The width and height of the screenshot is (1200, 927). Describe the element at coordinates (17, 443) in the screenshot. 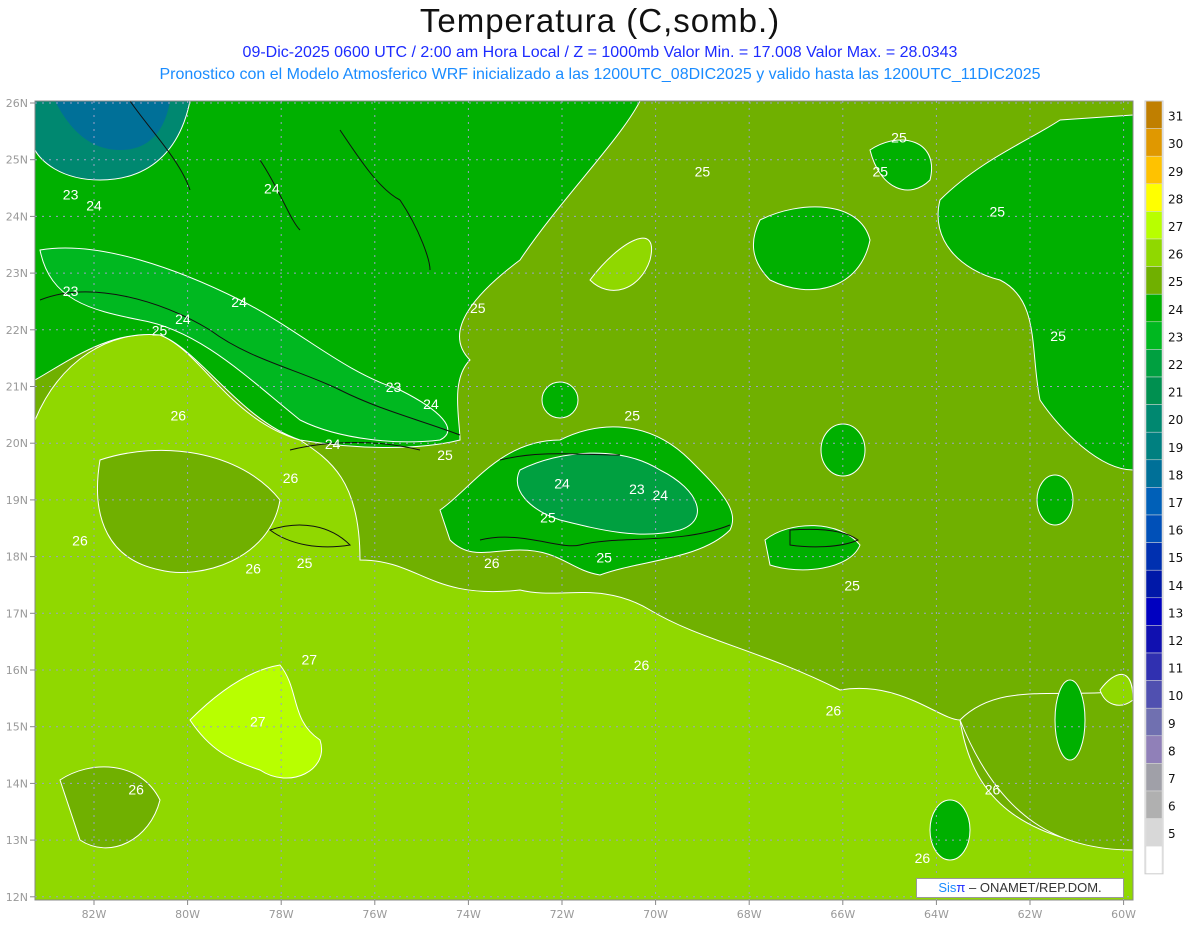

I see `lat-label: 20N` at that location.